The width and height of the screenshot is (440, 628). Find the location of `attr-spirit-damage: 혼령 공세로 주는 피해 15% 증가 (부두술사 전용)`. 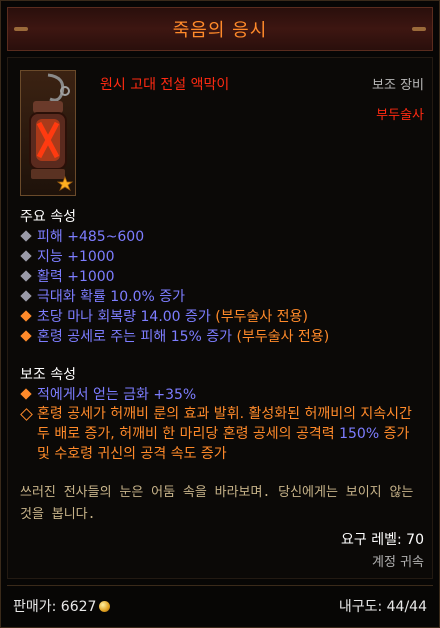

attr-spirit-damage: 혼령 공세로 주는 피해 15% 증가 (부두술사 전용) is located at coordinates (174, 336).